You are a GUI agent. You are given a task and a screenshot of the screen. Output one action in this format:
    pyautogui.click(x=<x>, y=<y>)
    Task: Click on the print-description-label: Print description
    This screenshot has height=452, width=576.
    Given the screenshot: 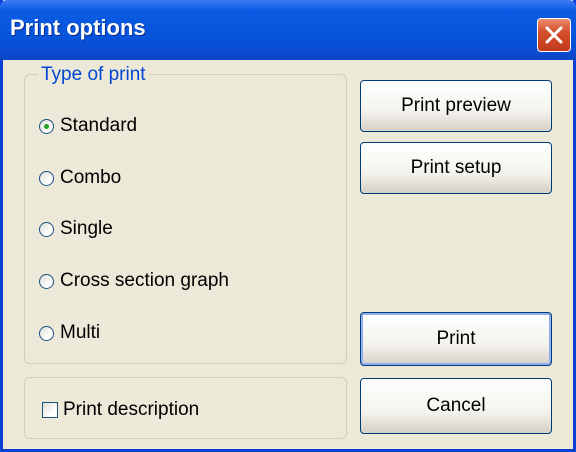 What is the action you would take?
    pyautogui.click(x=131, y=409)
    